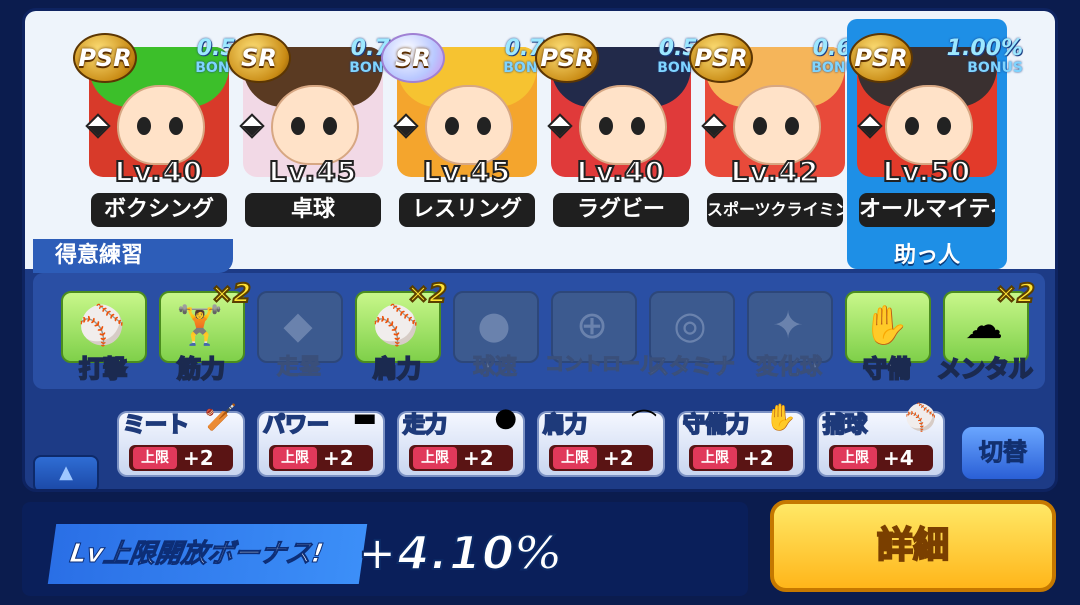 The height and width of the screenshot is (605, 1080). Describe the element at coordinates (66, 472) in the screenshot. I see `collapse-button: ▲` at that location.